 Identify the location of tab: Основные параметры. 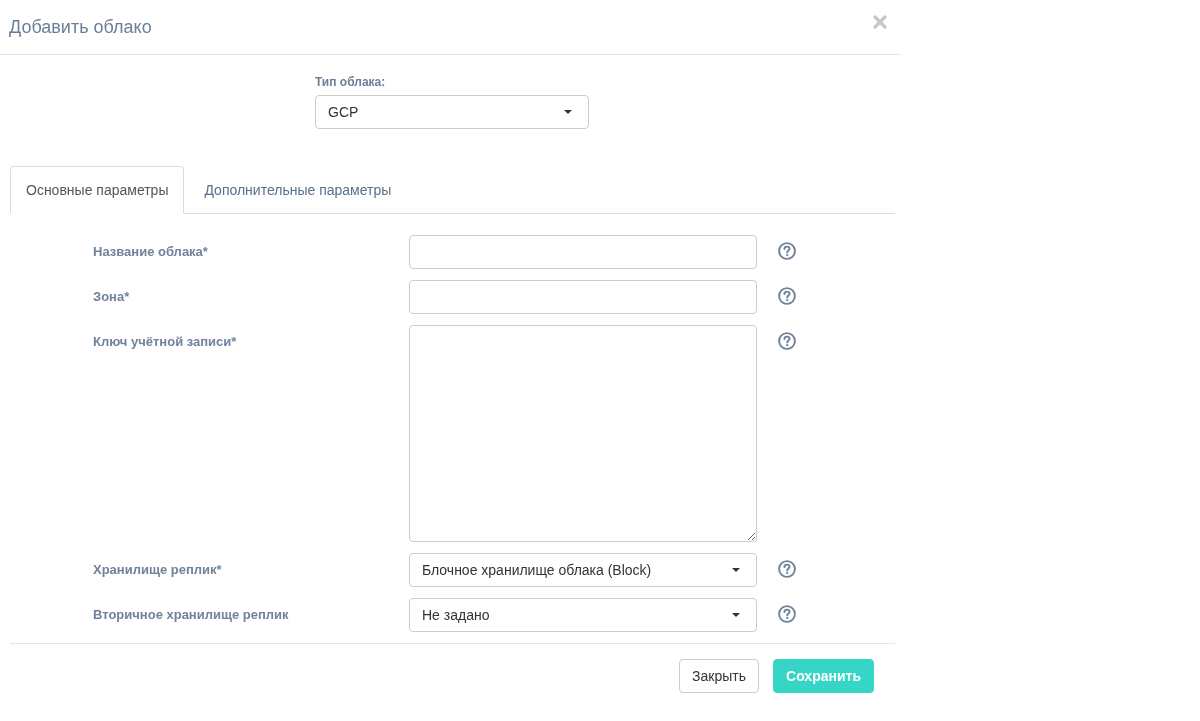
(97, 190).